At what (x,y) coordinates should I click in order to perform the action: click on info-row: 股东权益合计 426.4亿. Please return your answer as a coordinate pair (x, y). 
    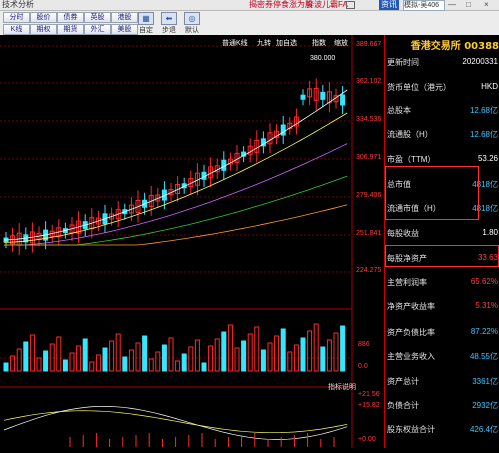
    Looking at the image, I should click on (442, 429).